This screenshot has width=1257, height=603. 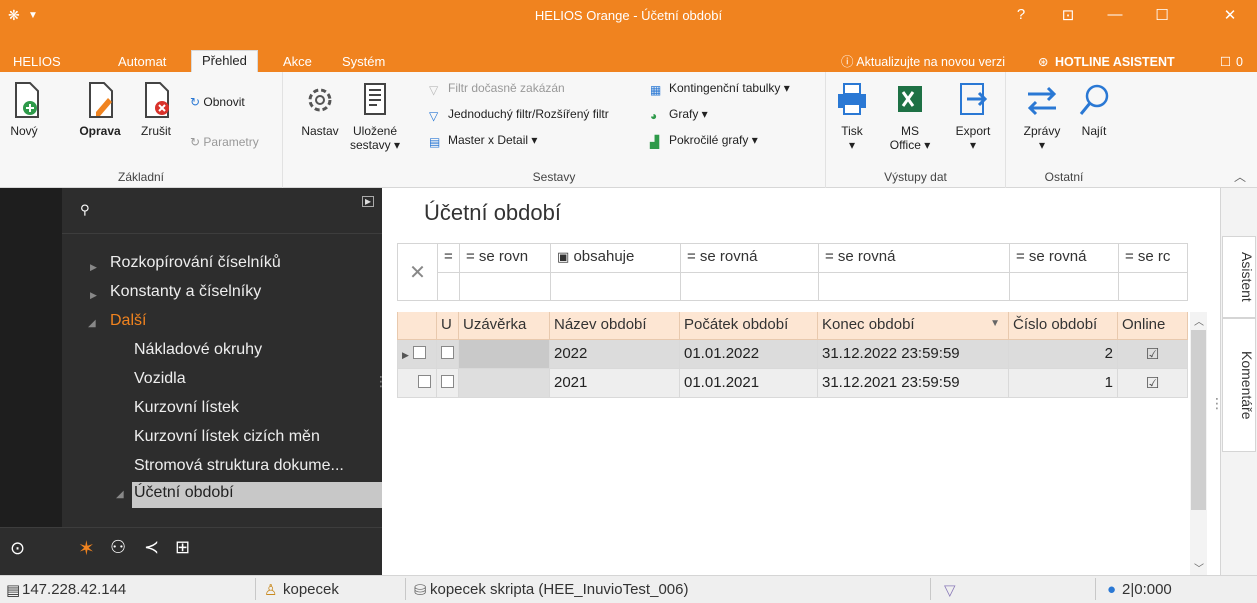 I want to click on scroll-up-icon: ︿, so click(x=1199, y=320).